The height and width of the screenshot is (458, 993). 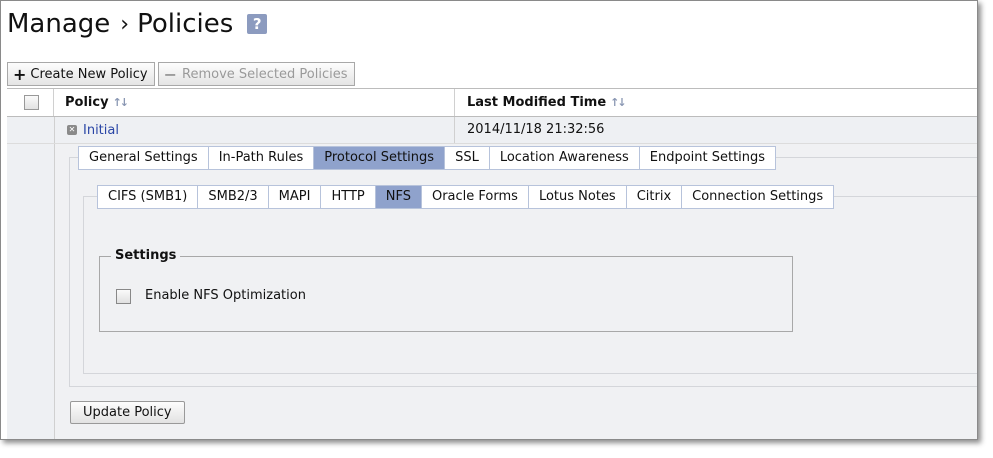 I want to click on last-modified-cell: 2014/11/18 21:32:56, so click(x=536, y=129).